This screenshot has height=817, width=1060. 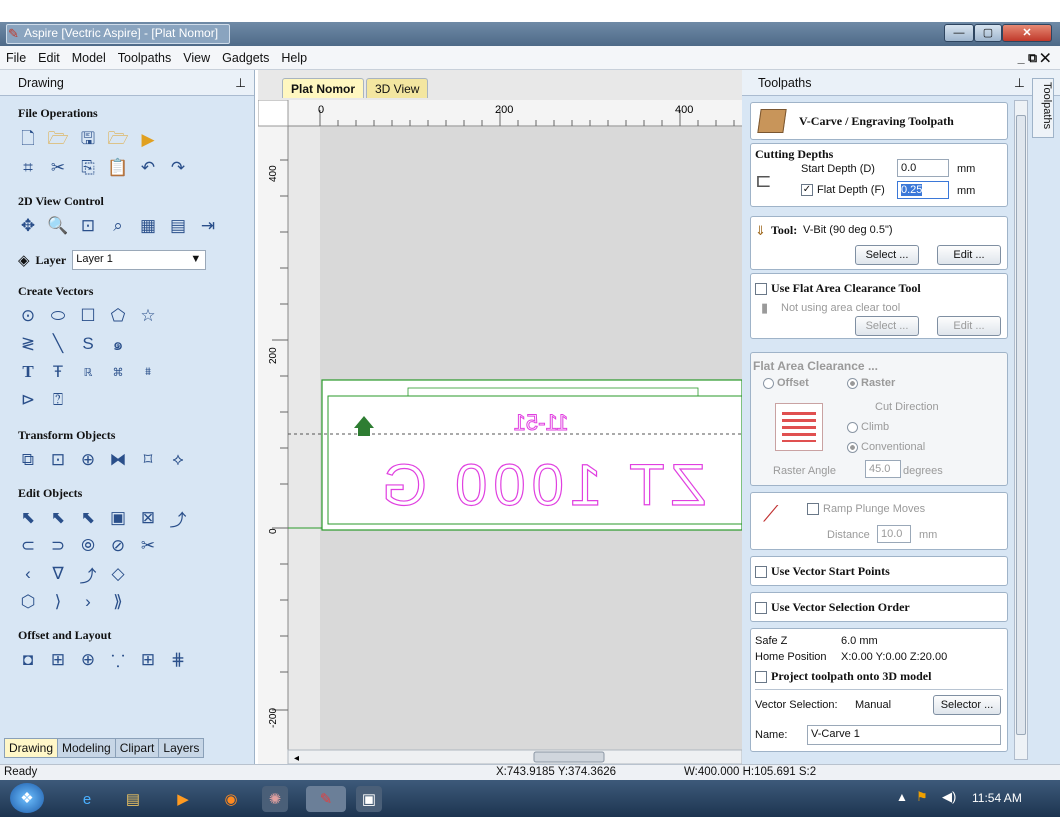 What do you see at coordinates (275, 799) in the screenshot?
I see `aspire-task-icon: ✺` at bounding box center [275, 799].